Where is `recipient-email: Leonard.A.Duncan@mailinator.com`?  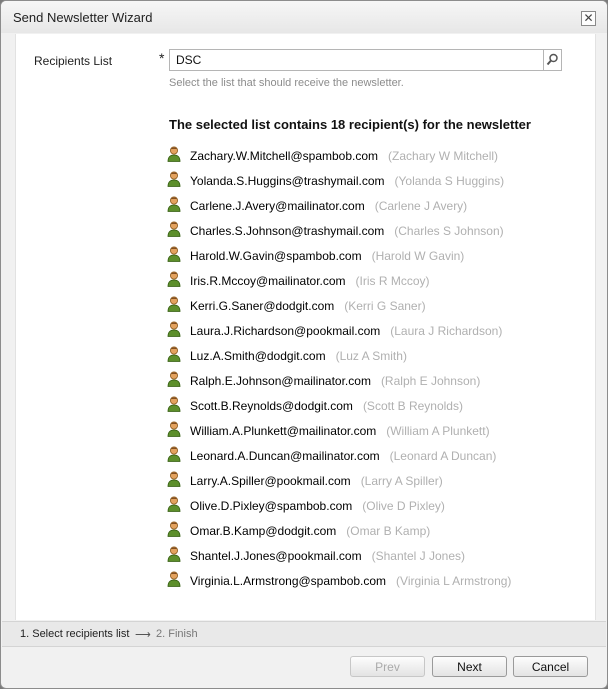
recipient-email: Leonard.A.Duncan@mailinator.com is located at coordinates (285, 456).